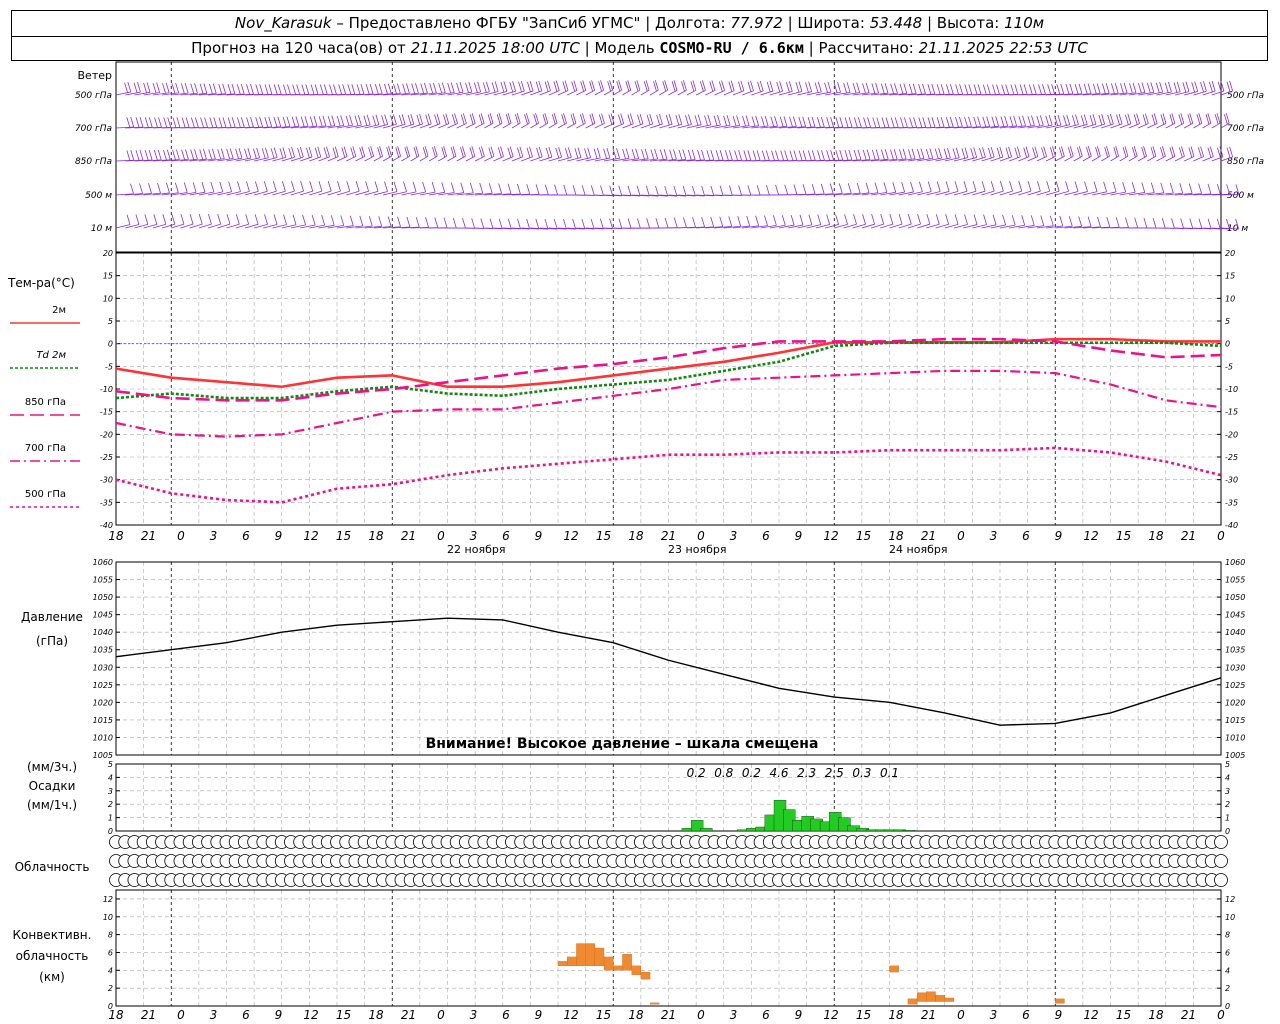 The image size is (1280, 1024). I want to click on conv-time-label: 12, so click(1090, 1015).